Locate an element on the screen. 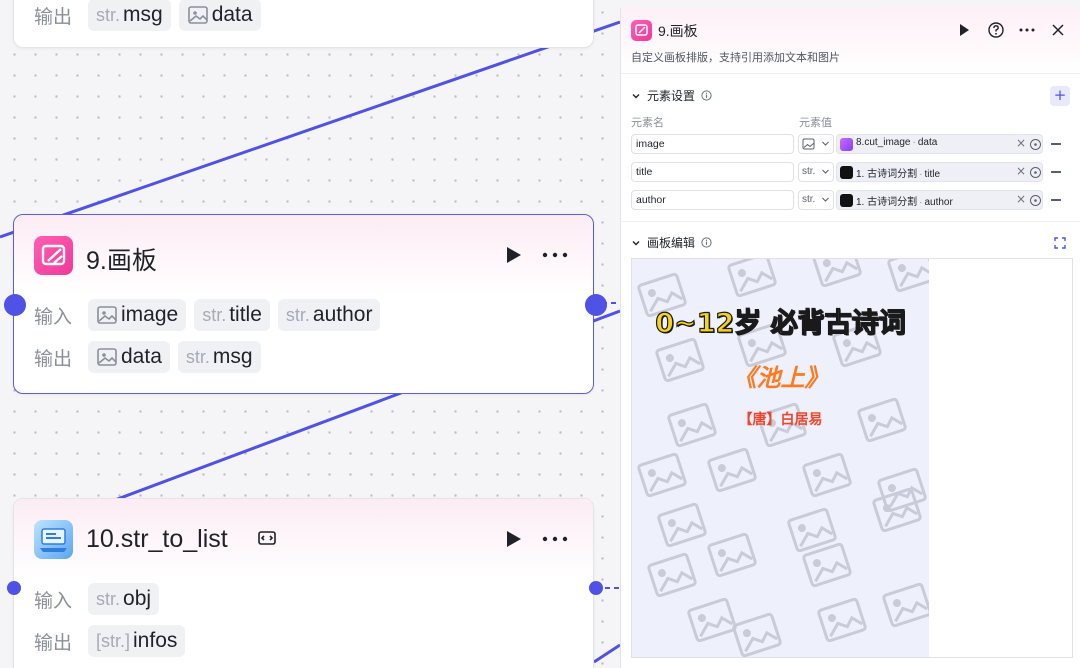  input-chip-image: image is located at coordinates (137, 315).